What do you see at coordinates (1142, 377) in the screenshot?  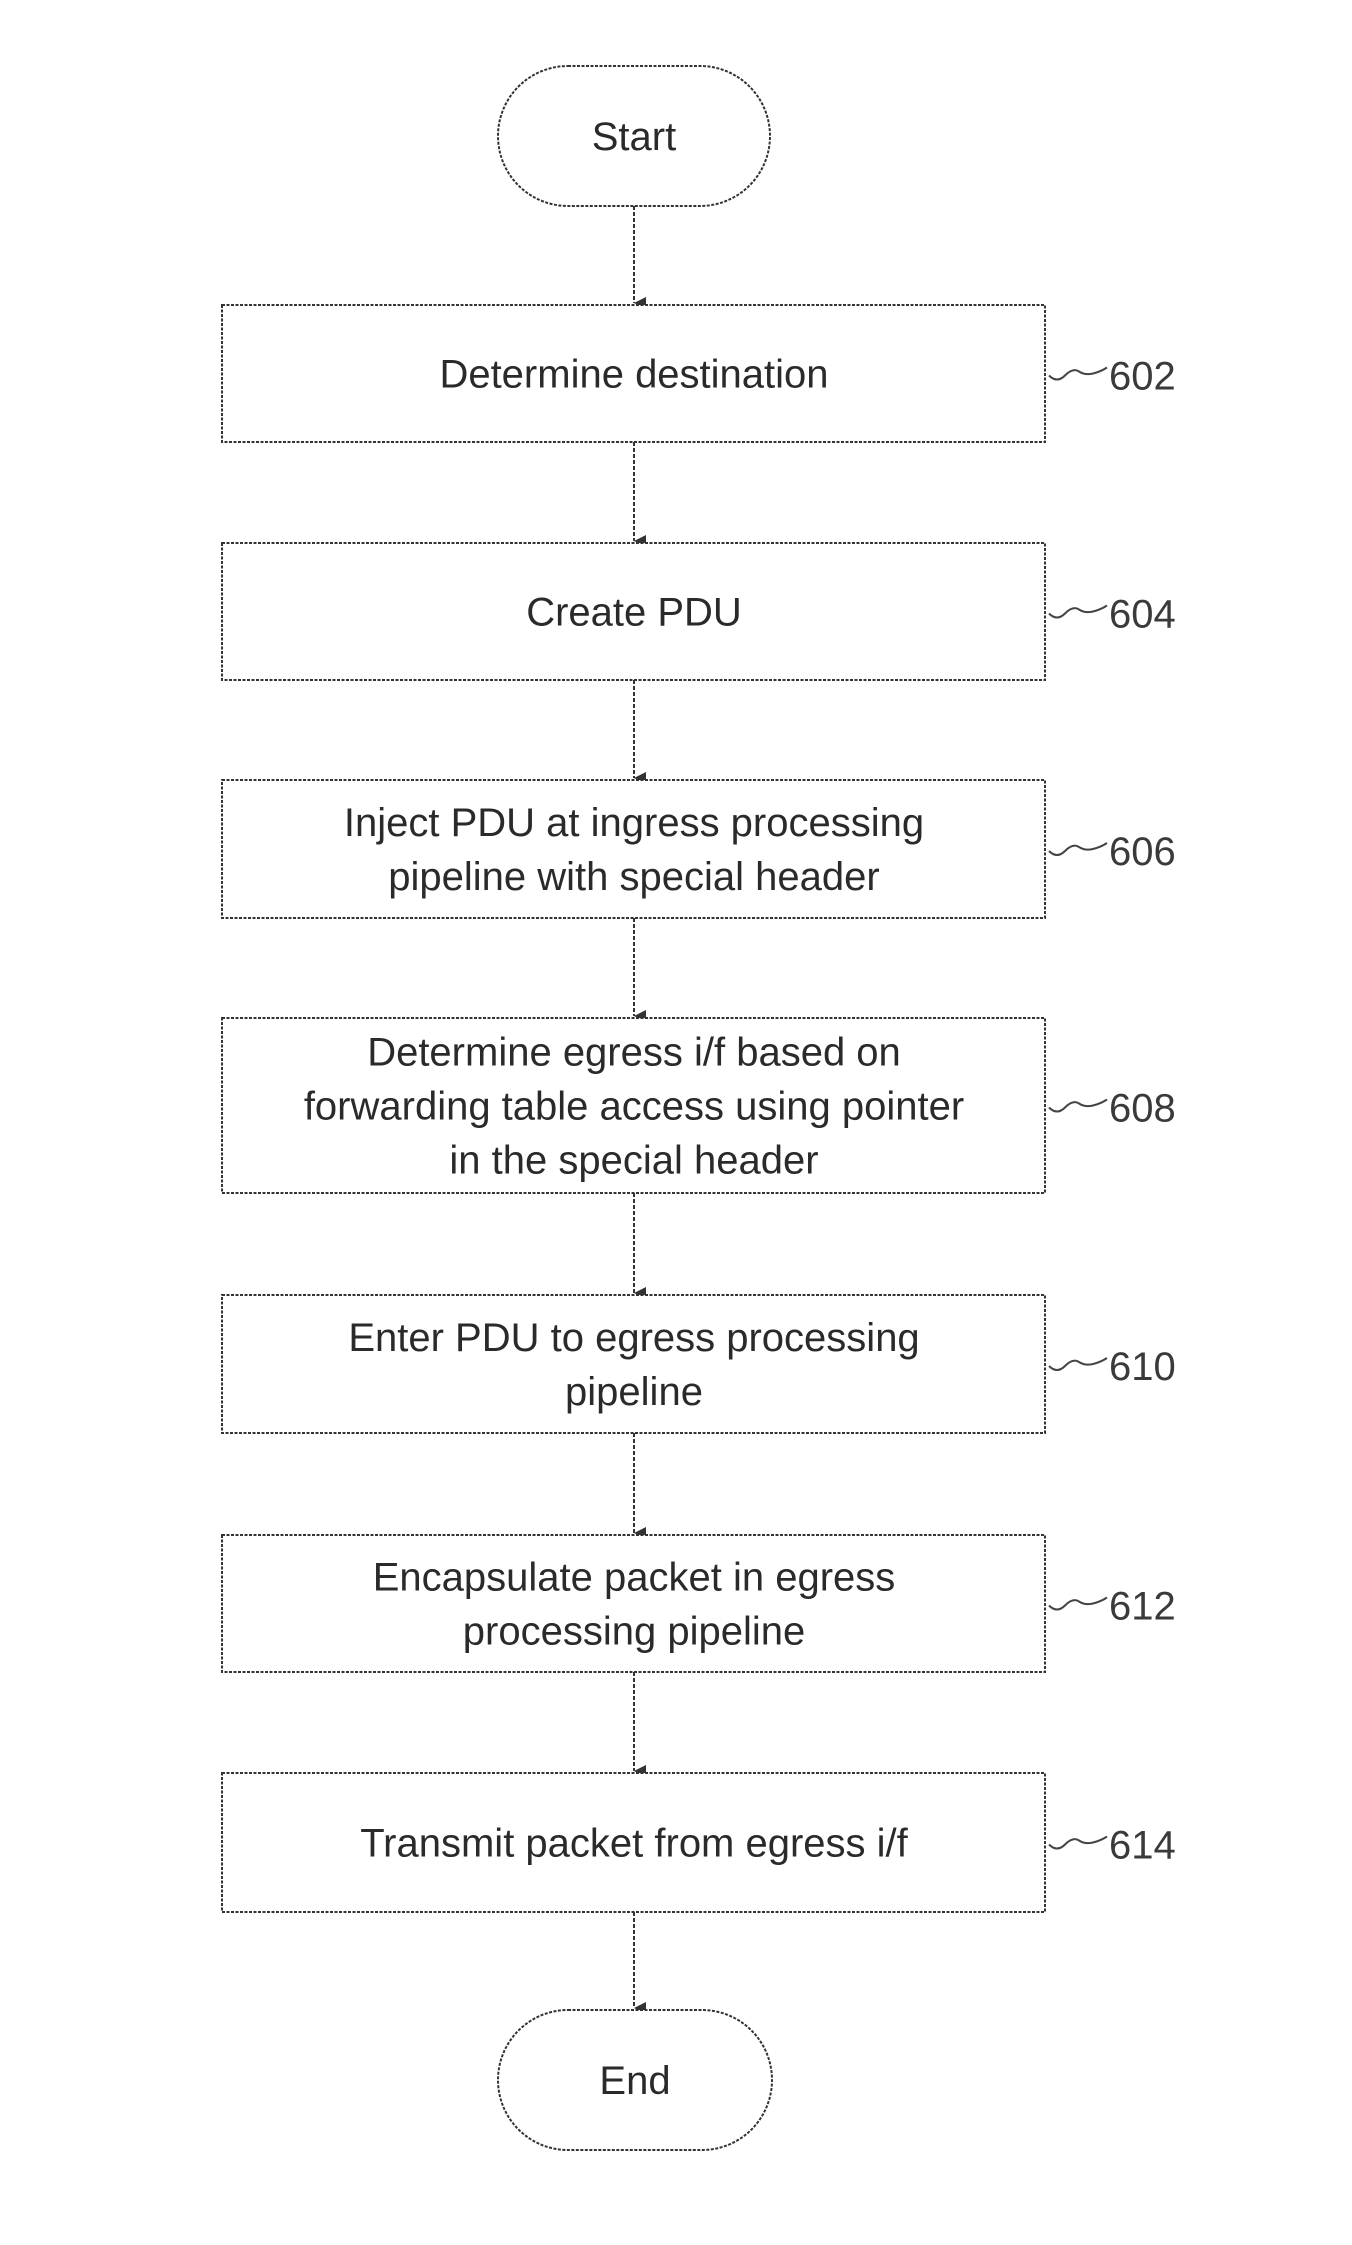 I see `reference-number: 602` at bounding box center [1142, 377].